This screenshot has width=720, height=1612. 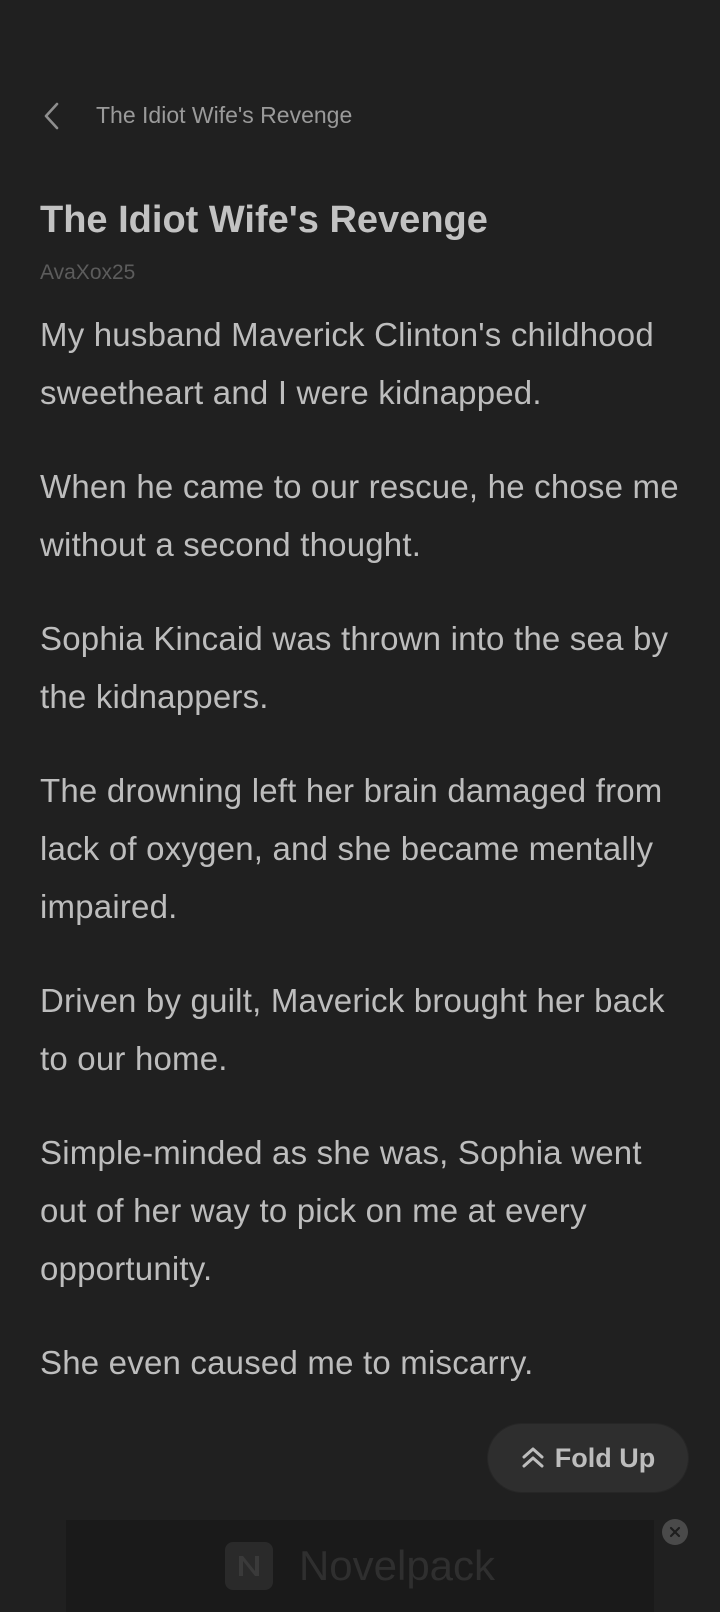 I want to click on ad-close-button, so click(x=675, y=1532).